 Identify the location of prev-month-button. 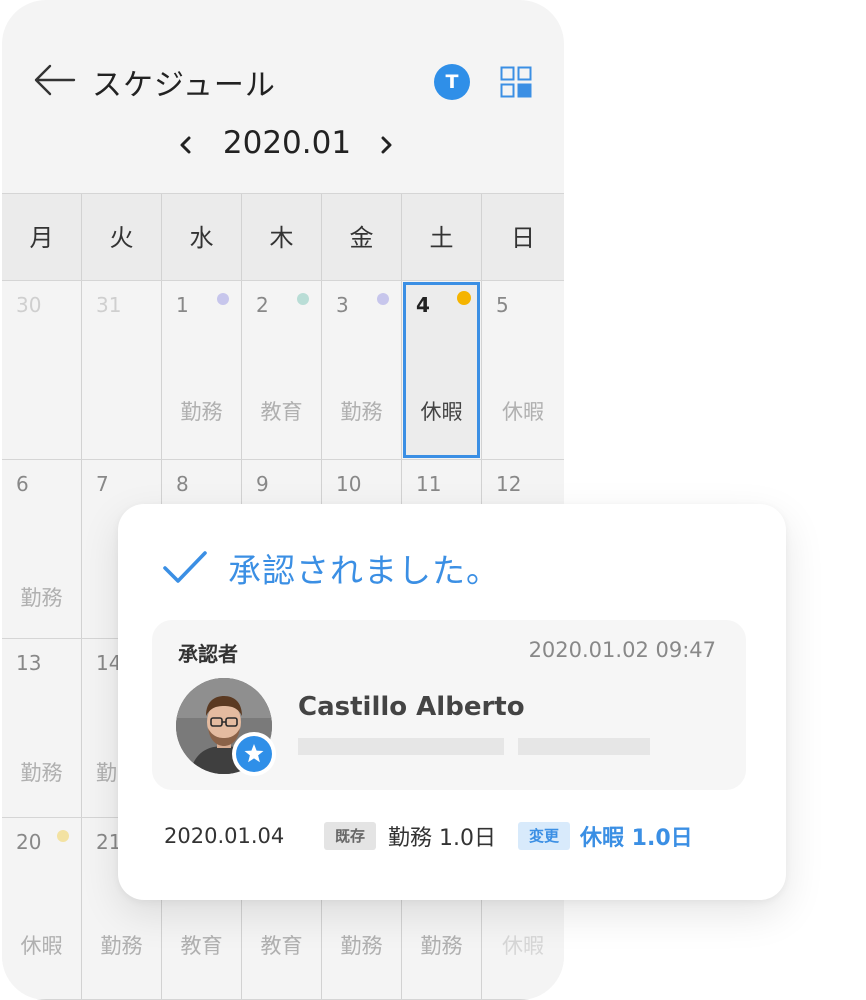
(186, 145).